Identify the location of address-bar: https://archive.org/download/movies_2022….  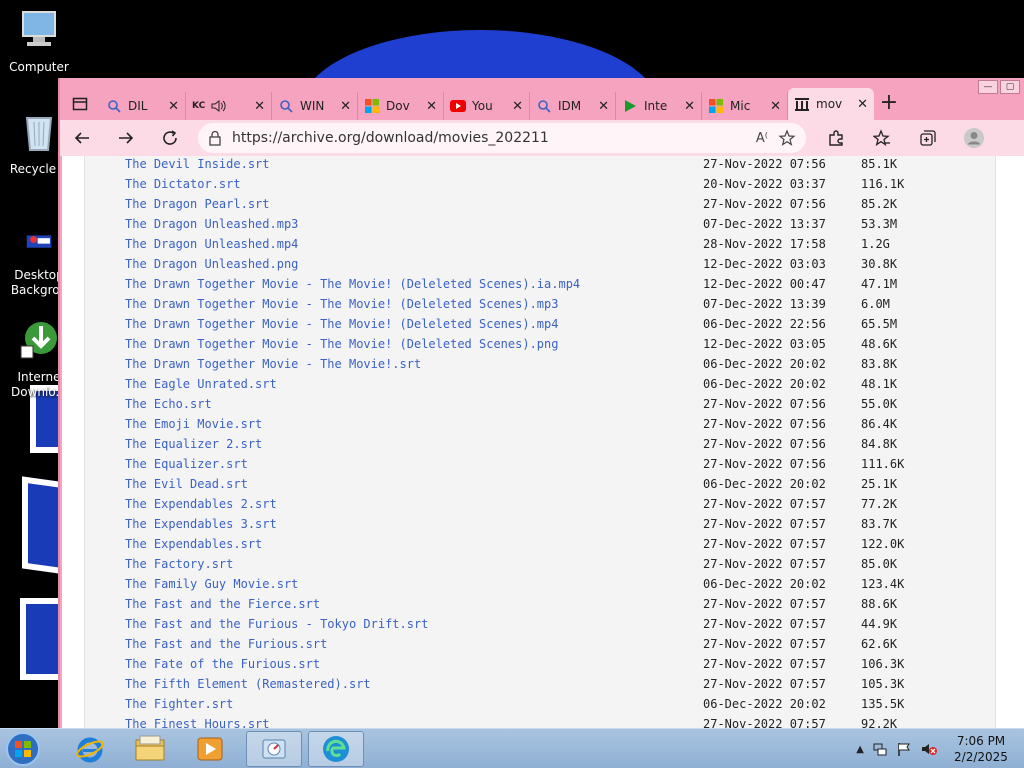
(502, 138).